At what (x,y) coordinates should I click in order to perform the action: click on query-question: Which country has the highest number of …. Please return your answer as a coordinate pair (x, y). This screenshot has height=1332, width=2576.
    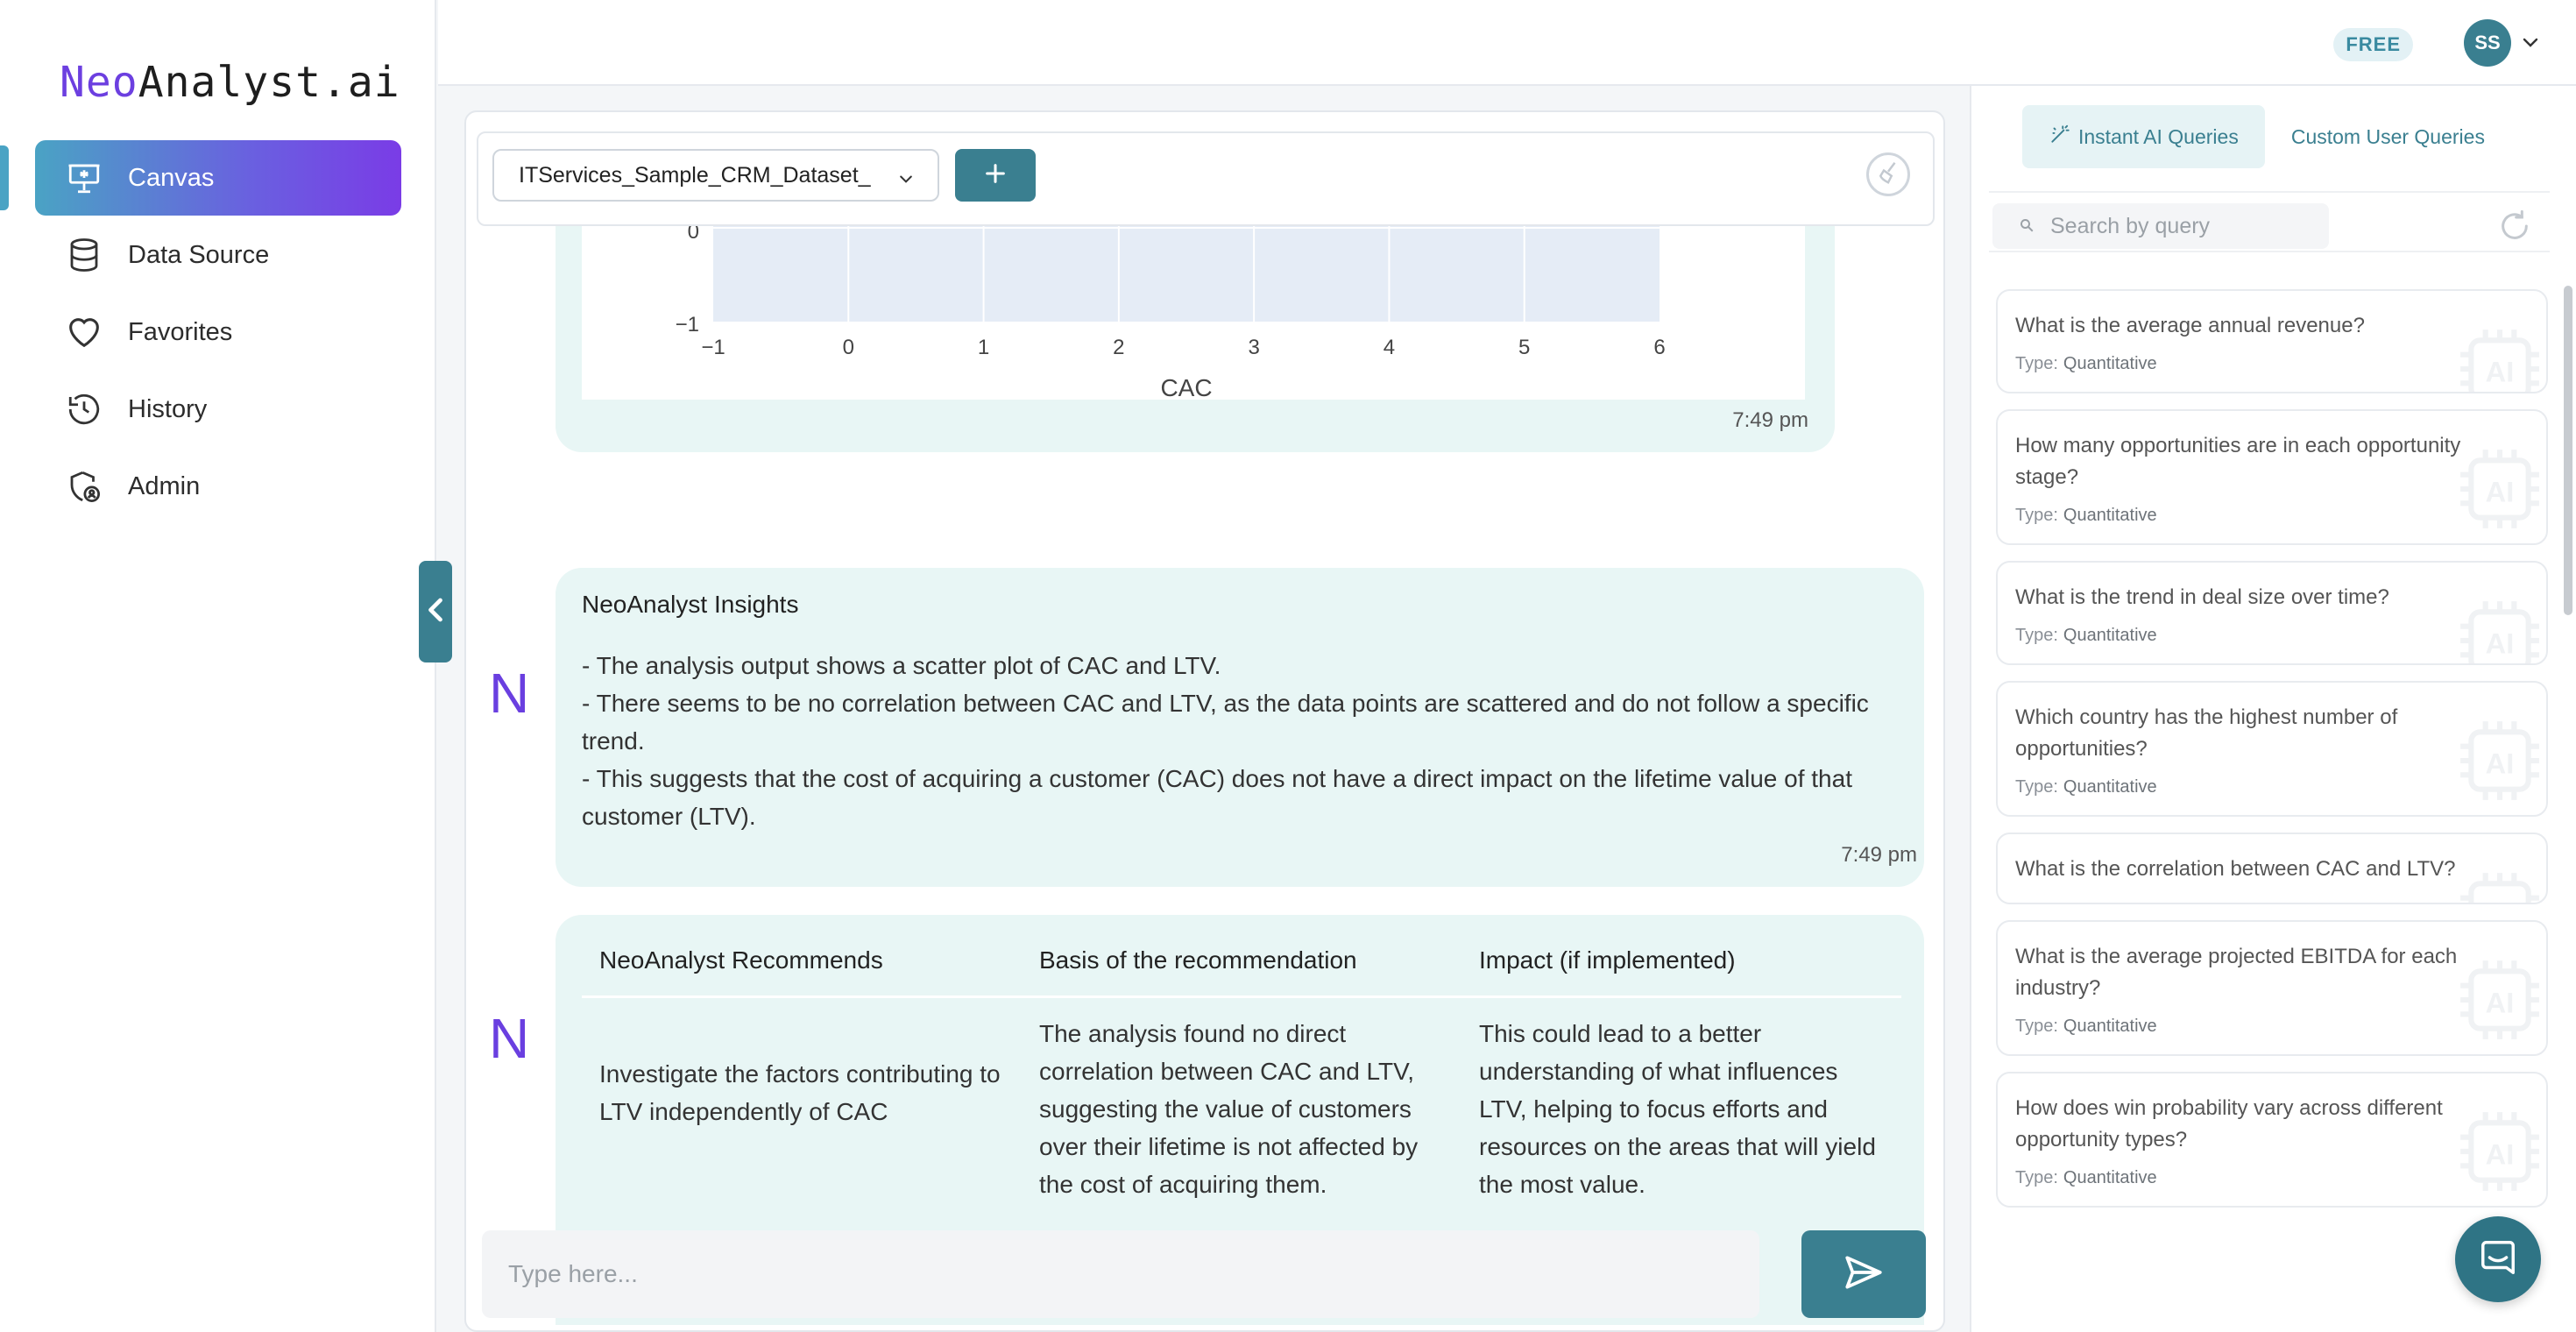
    Looking at the image, I should click on (2206, 733).